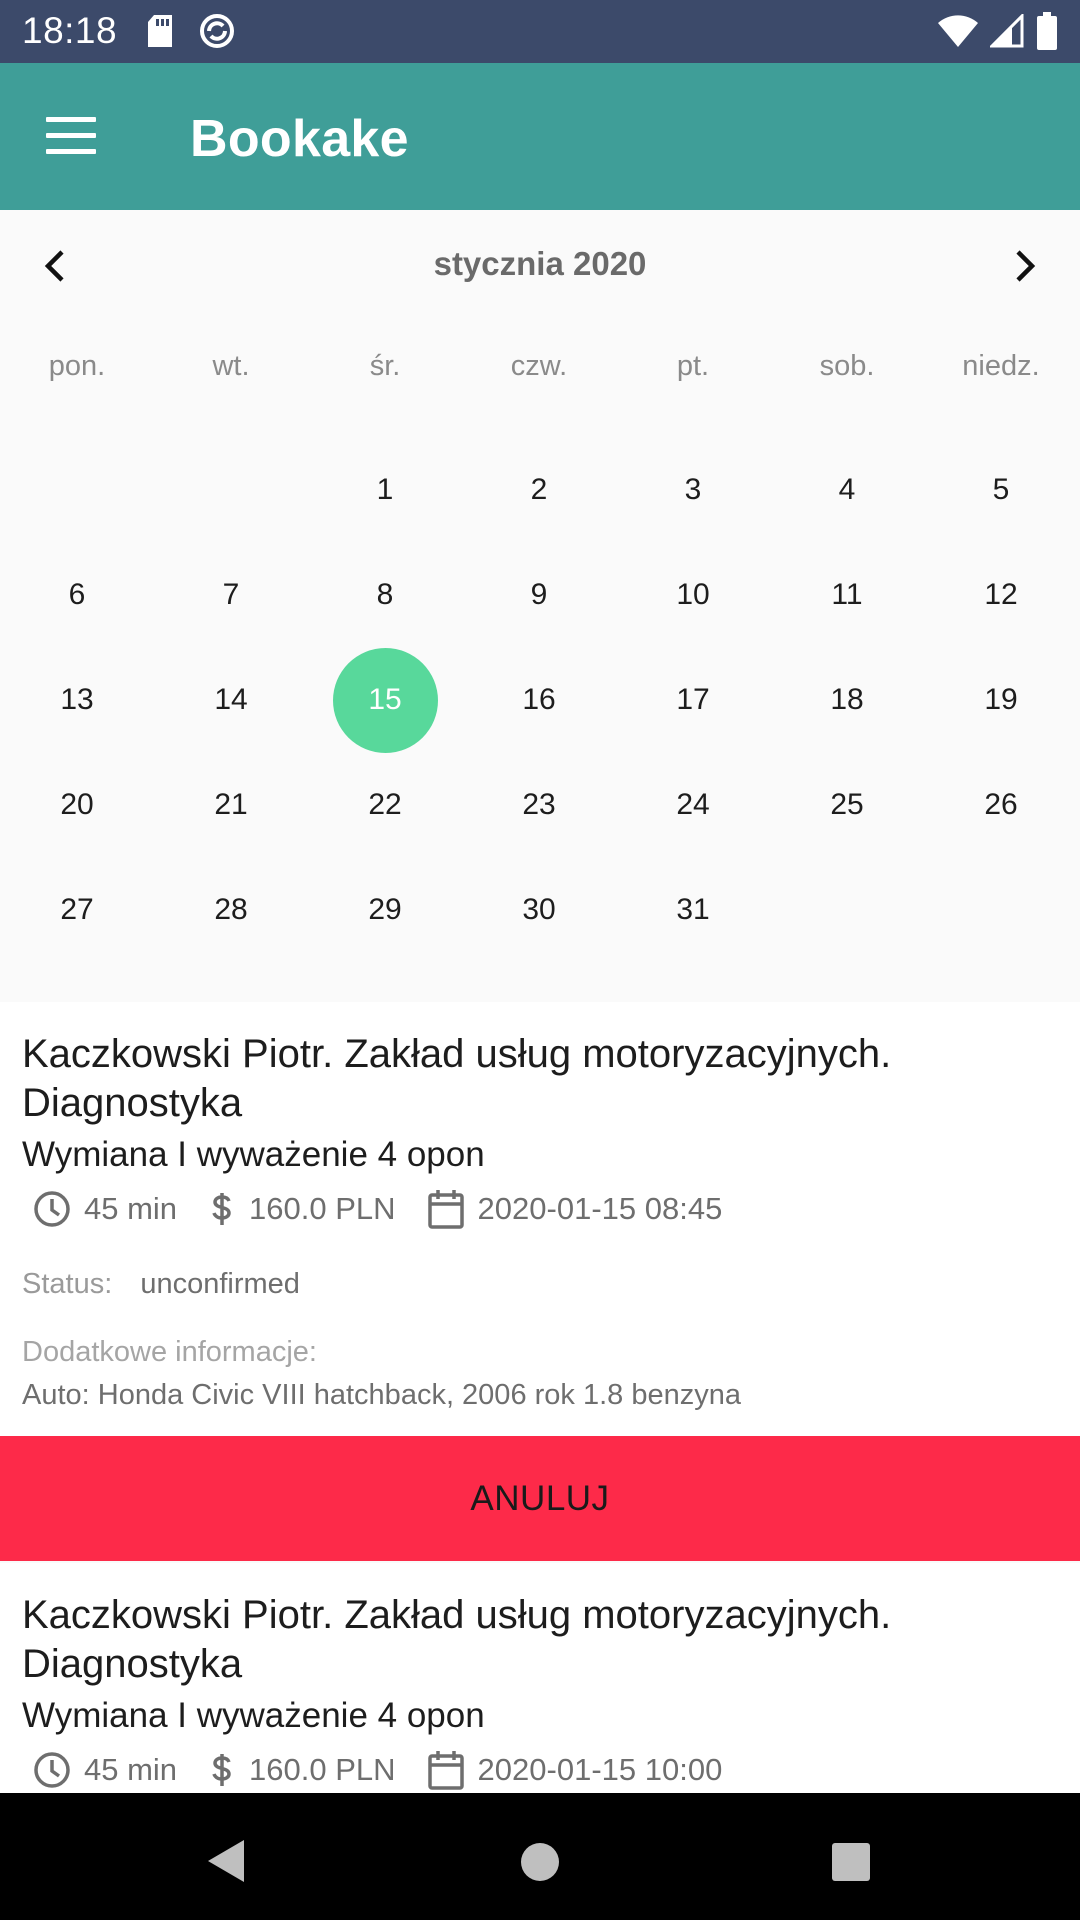  I want to click on calendar-day: 6, so click(77, 594).